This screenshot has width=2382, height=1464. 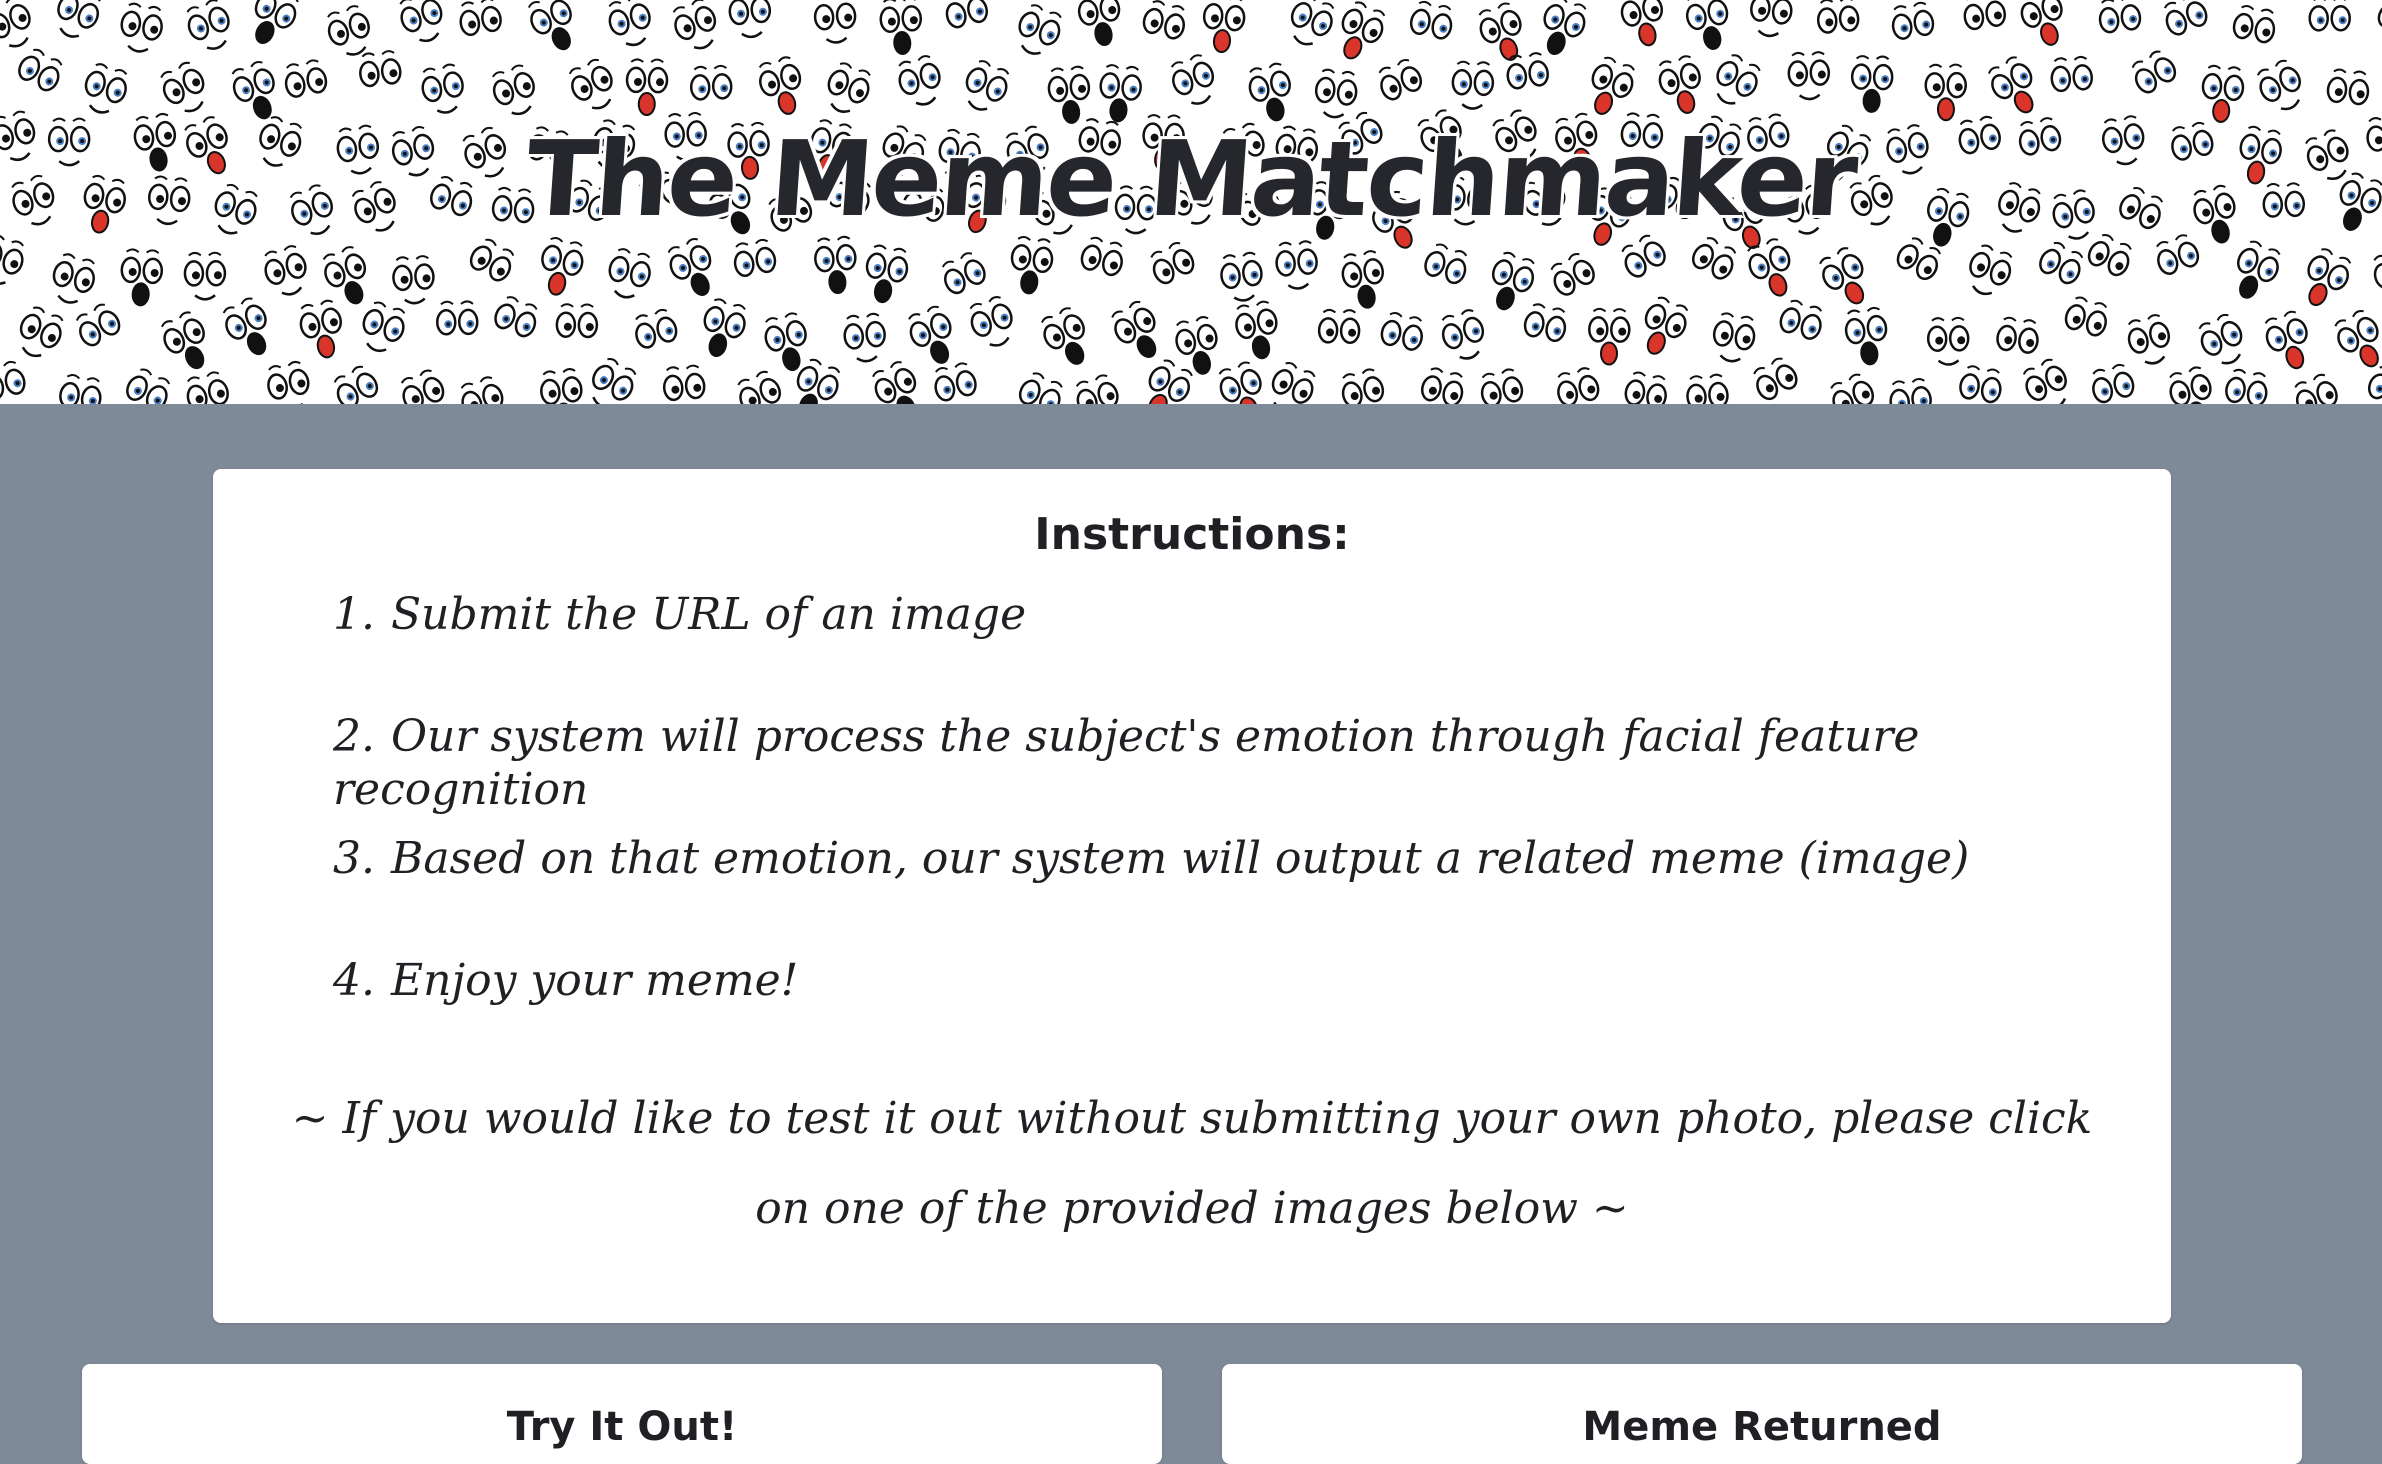 I want to click on try-it-out-panel: Try It Out!, so click(x=622, y=1414).